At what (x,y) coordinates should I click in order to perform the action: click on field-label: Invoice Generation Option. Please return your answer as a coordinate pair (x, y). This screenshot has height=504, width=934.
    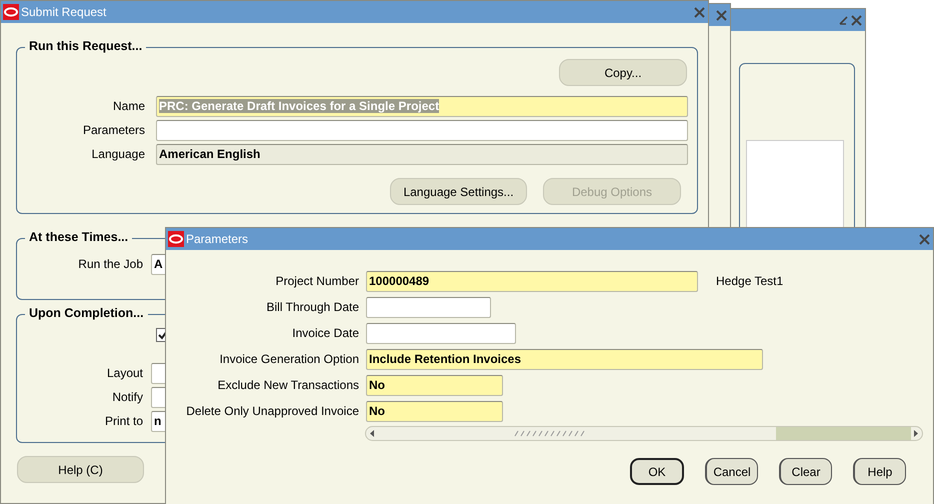
    Looking at the image, I should click on (289, 359).